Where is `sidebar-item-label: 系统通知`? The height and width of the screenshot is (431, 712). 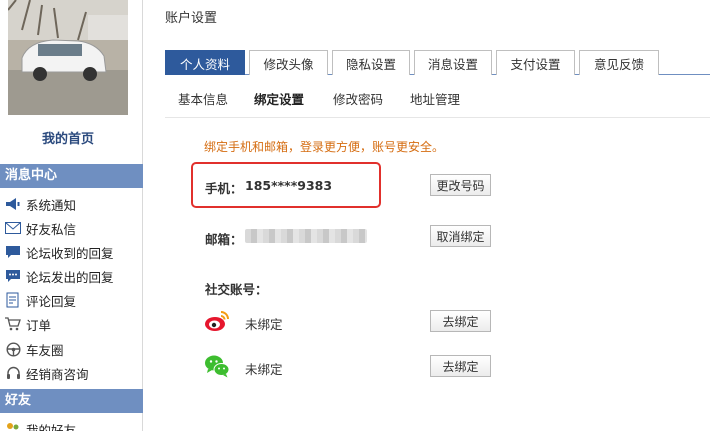
sidebar-item-label: 系统通知 is located at coordinates (51, 205).